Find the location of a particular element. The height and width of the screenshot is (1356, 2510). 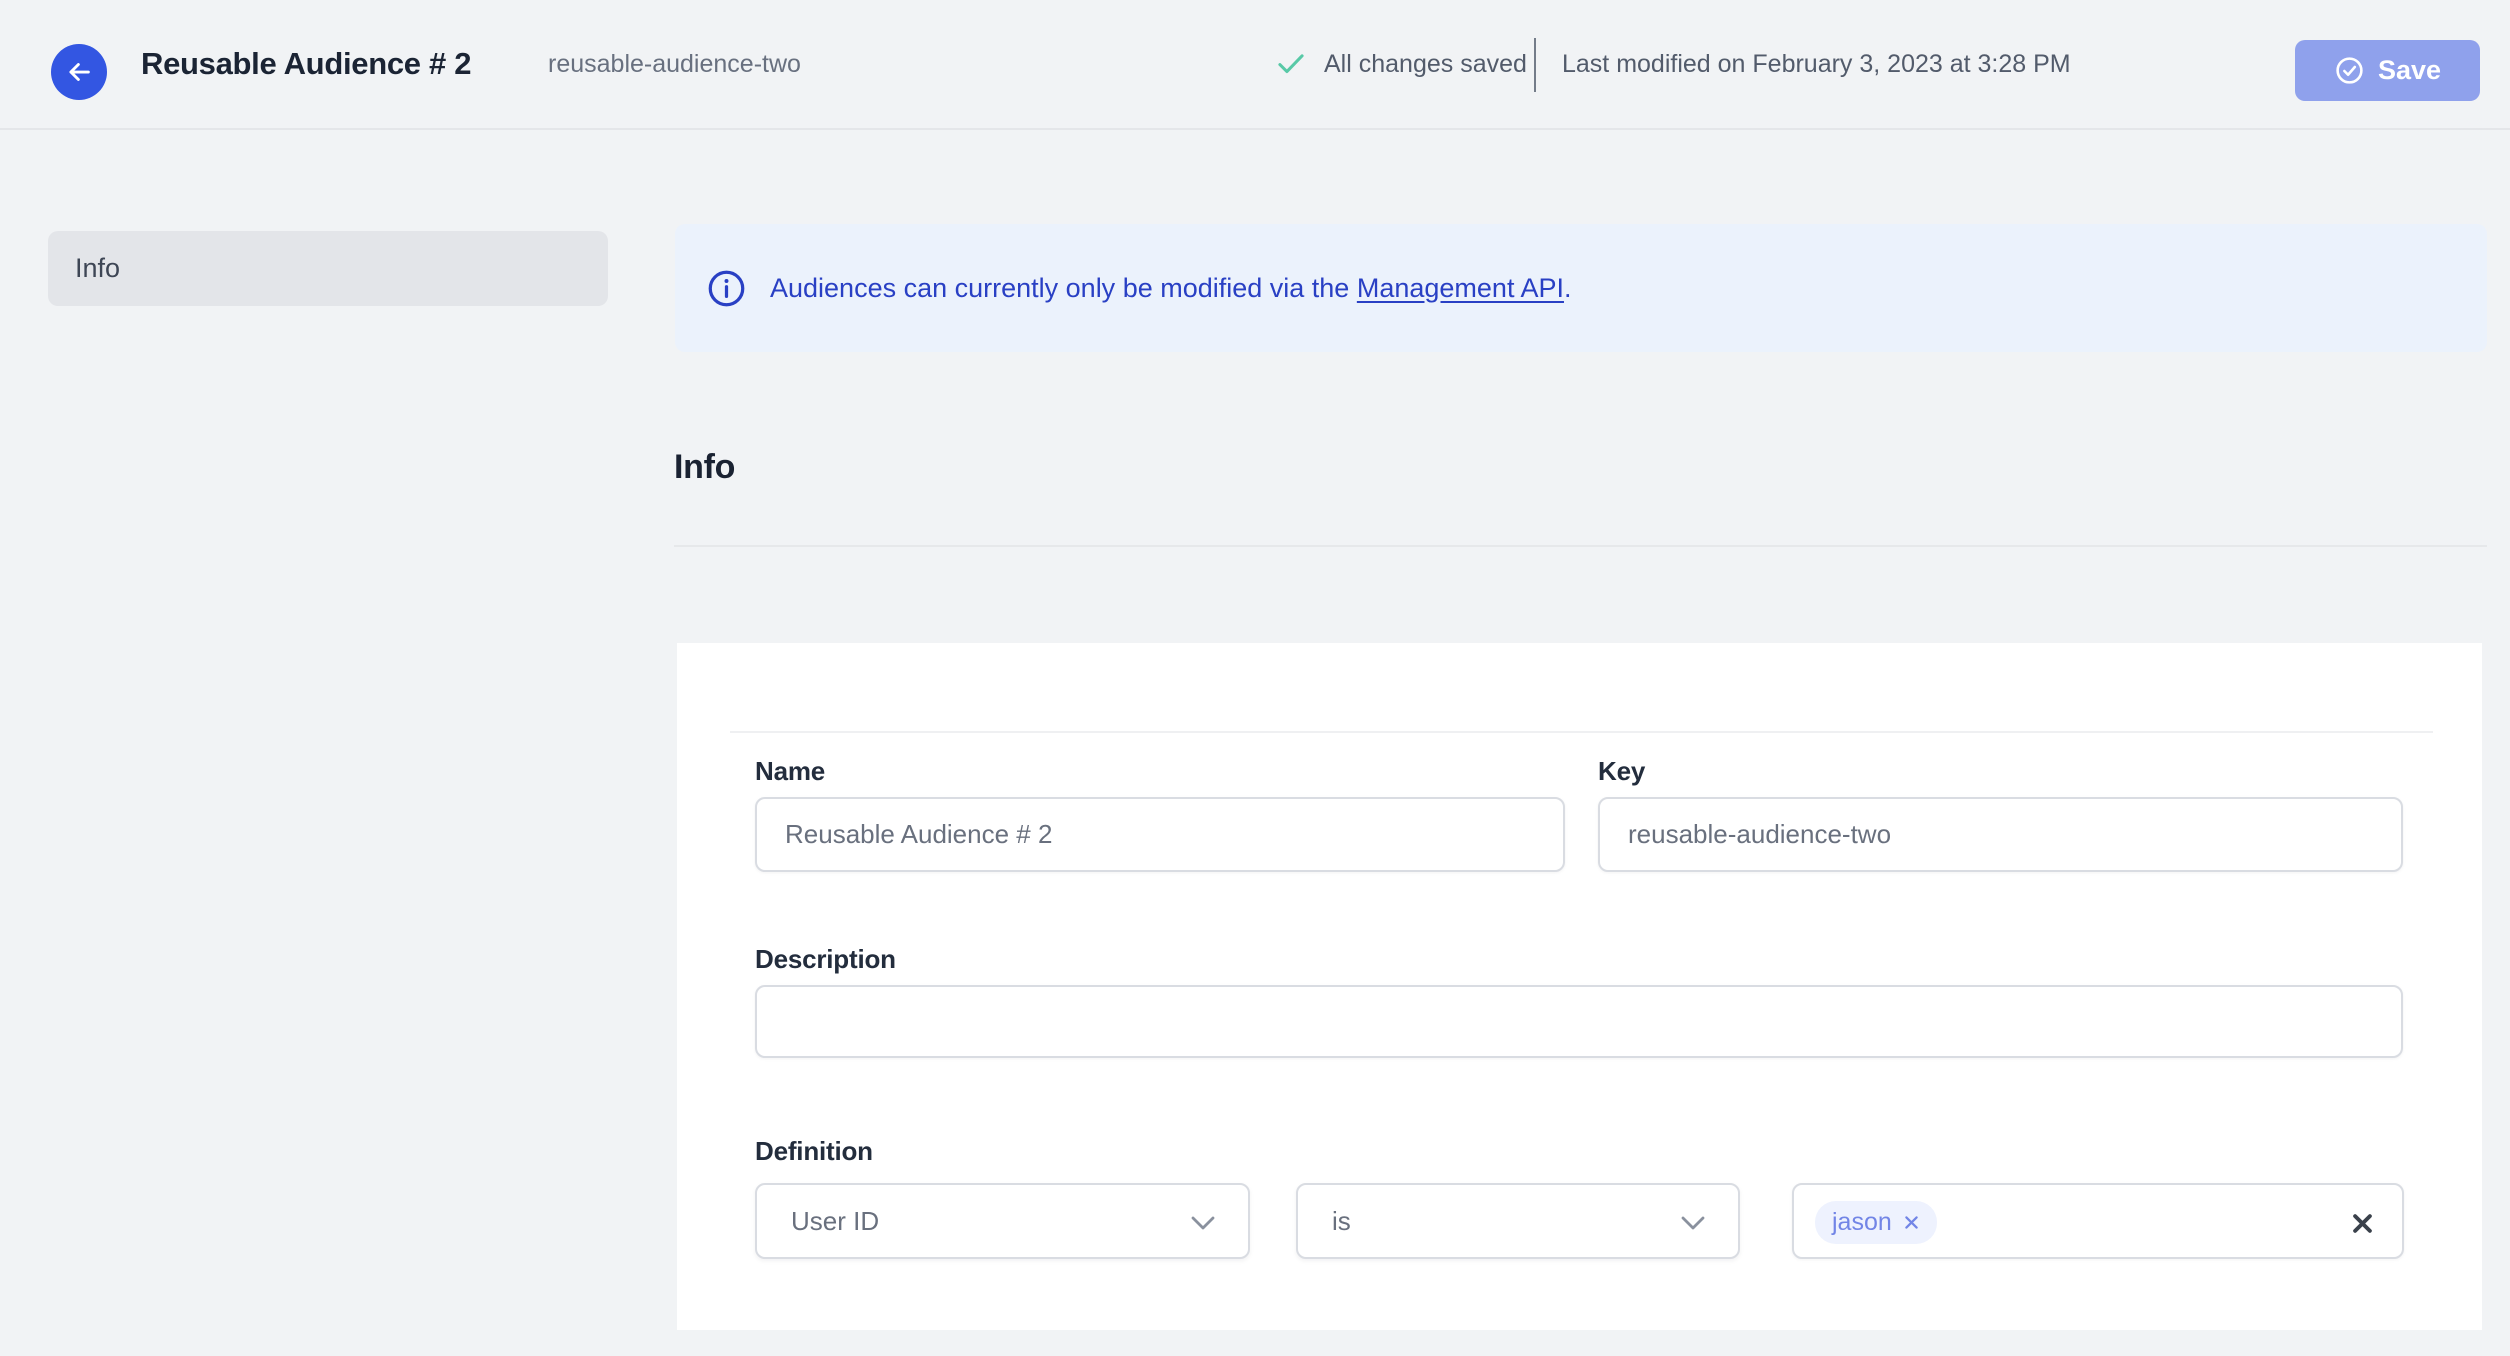

definition-field-select: User ID is located at coordinates (1002, 1221).